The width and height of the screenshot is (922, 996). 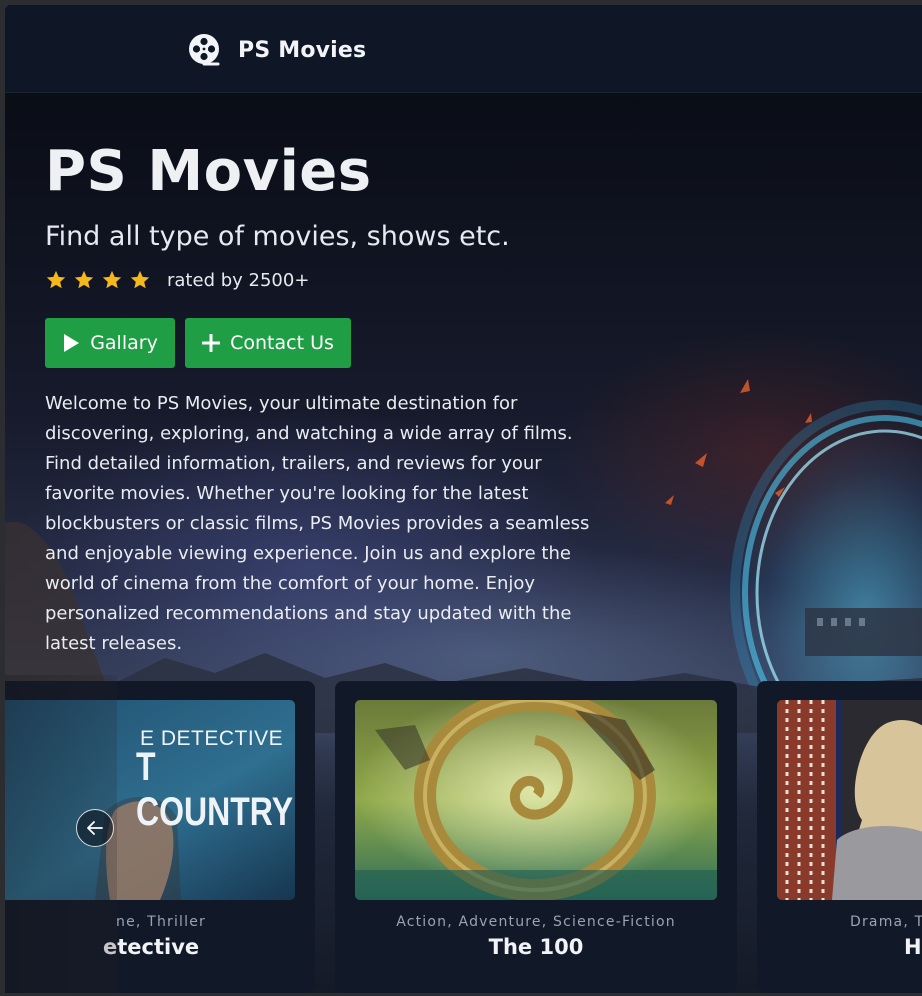 I want to click on contact-us-button: Contact Us, so click(x=268, y=343).